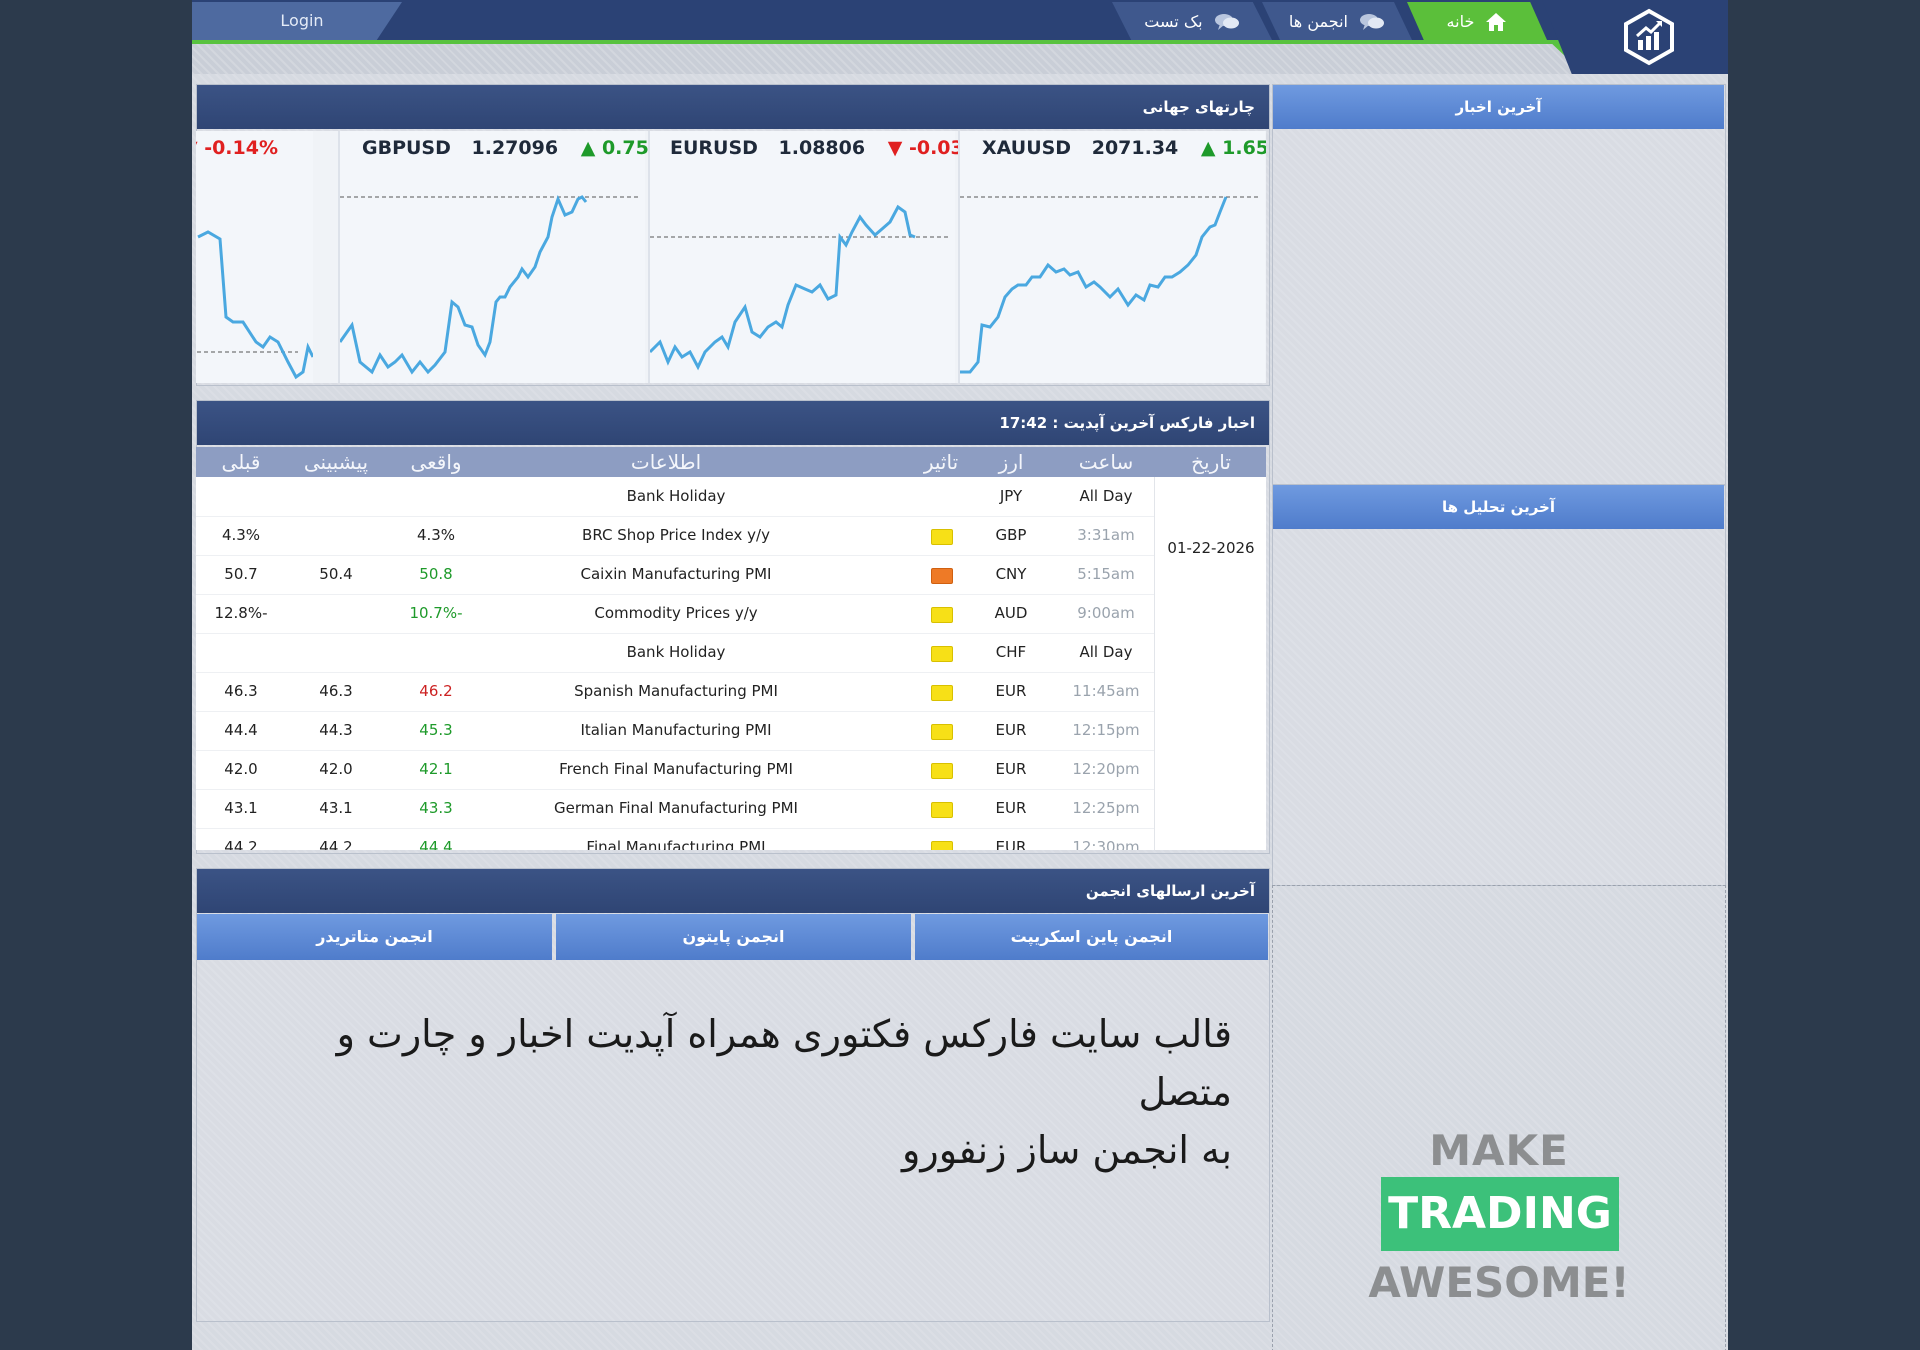 The image size is (1920, 1350). I want to click on cell-actual: 10.7%-, so click(436, 613).